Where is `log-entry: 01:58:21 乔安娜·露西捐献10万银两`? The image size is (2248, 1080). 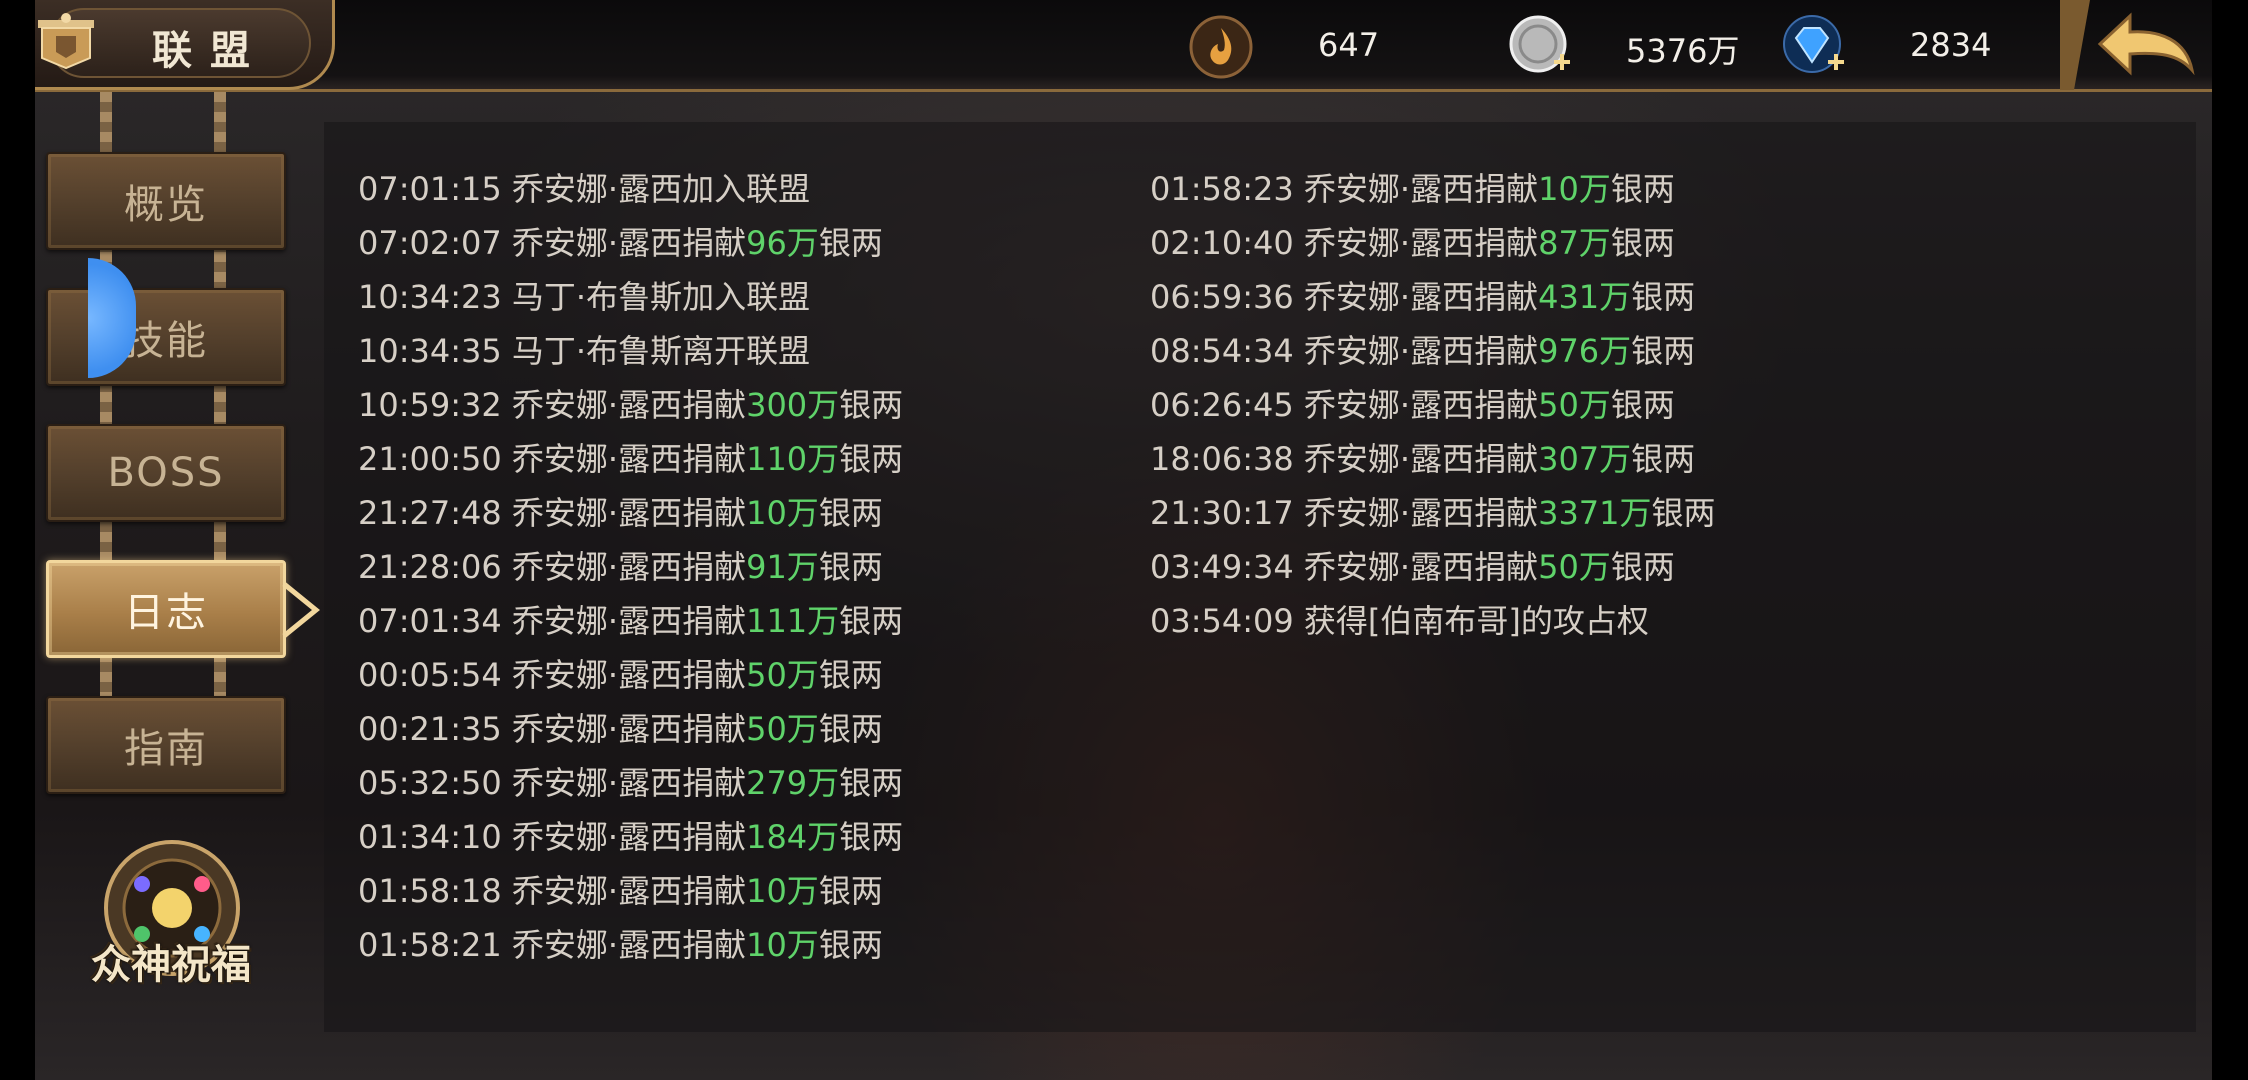 log-entry: 01:58:21 乔安娜·露西捐献10万银两 is located at coordinates (630, 945).